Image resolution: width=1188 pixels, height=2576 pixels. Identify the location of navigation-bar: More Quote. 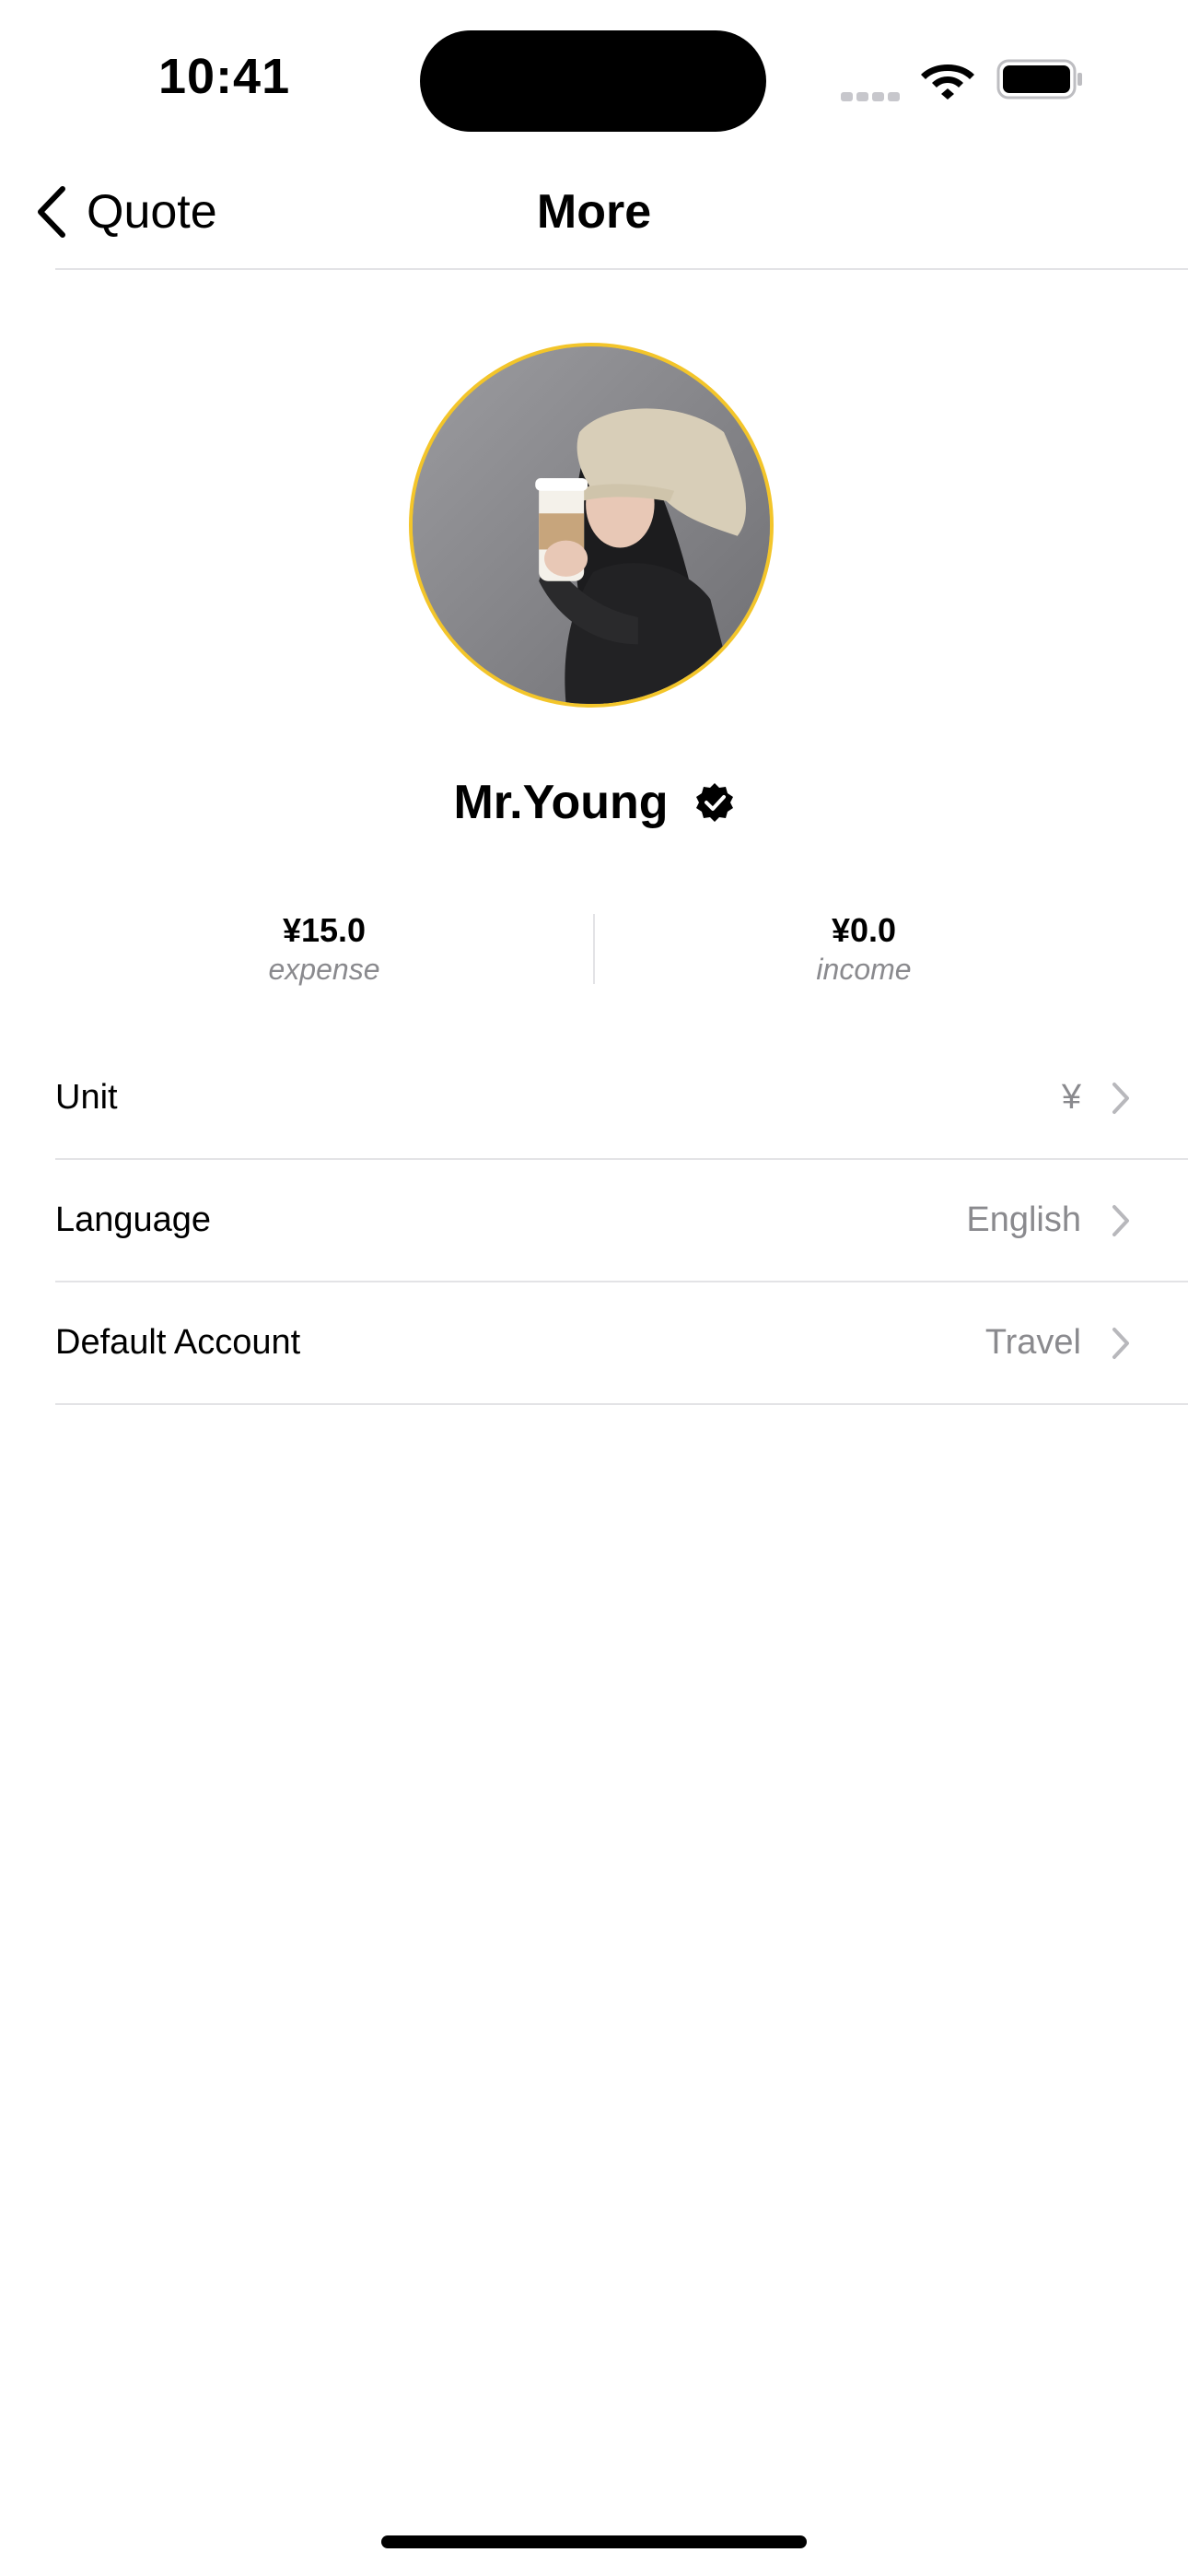
(594, 213).